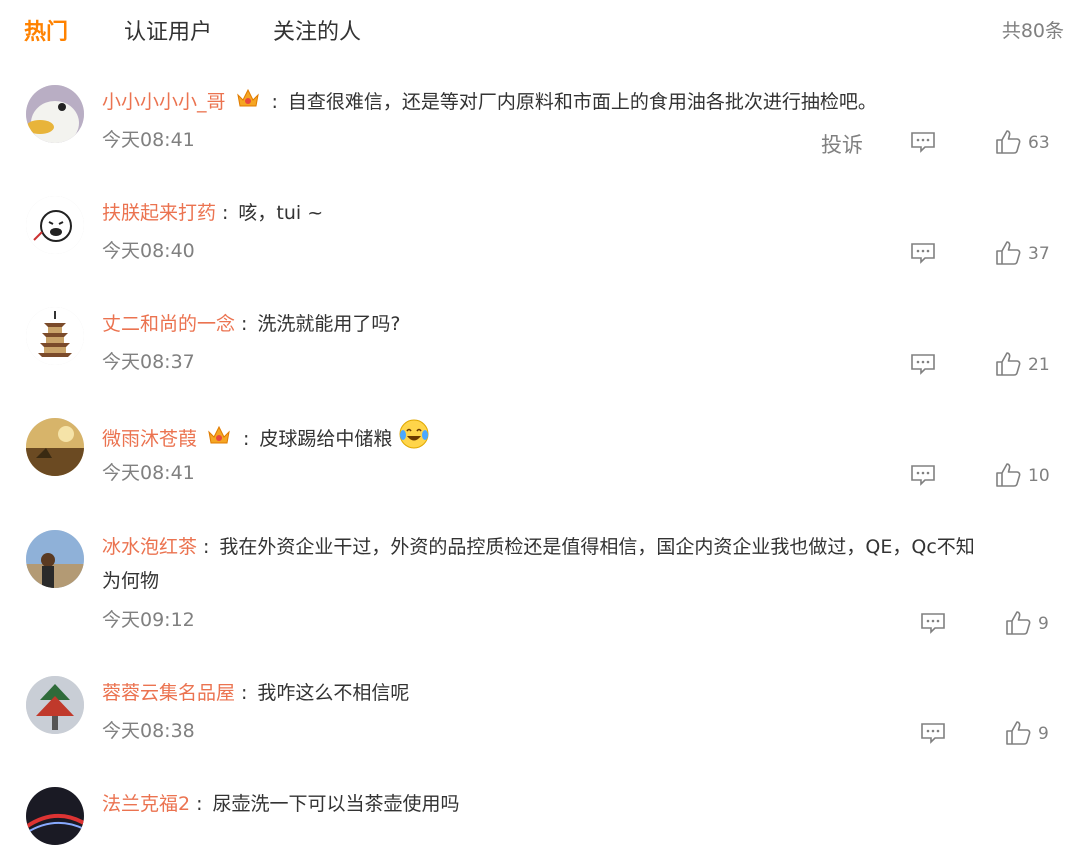 This screenshot has height=845, width=1080. I want to click on like-count: 63, so click(1039, 143).